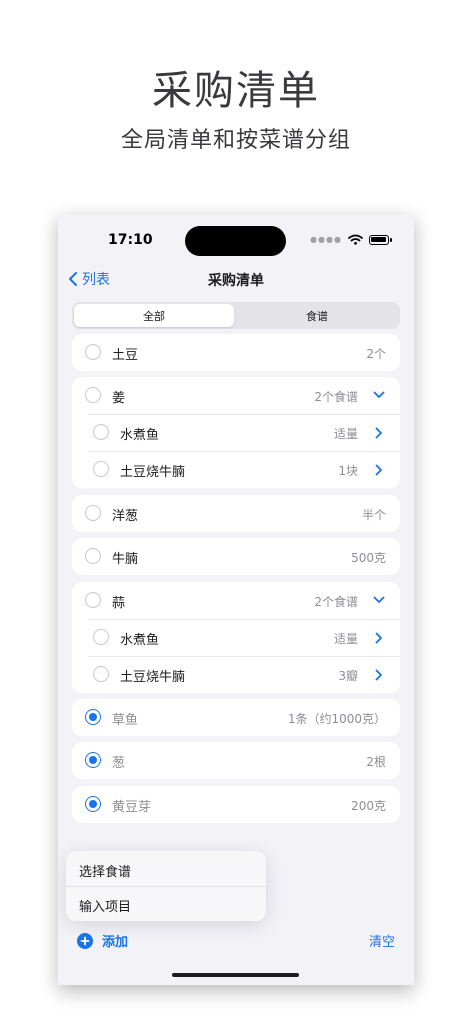 The image size is (472, 1024). I want to click on plus-circle-icon, so click(85, 940).